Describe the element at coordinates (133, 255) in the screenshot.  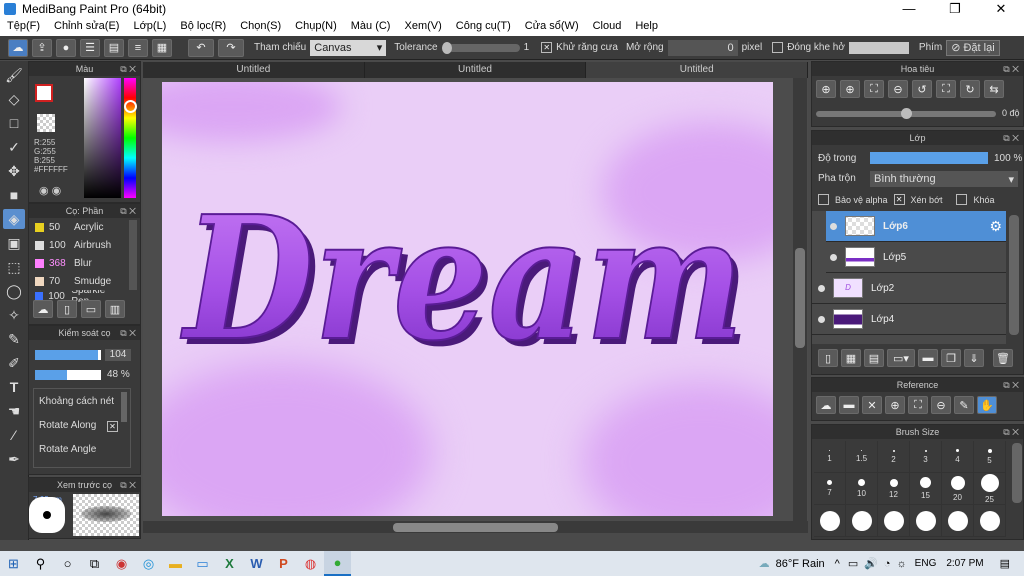
I see `brush-list-scrollbar` at that location.